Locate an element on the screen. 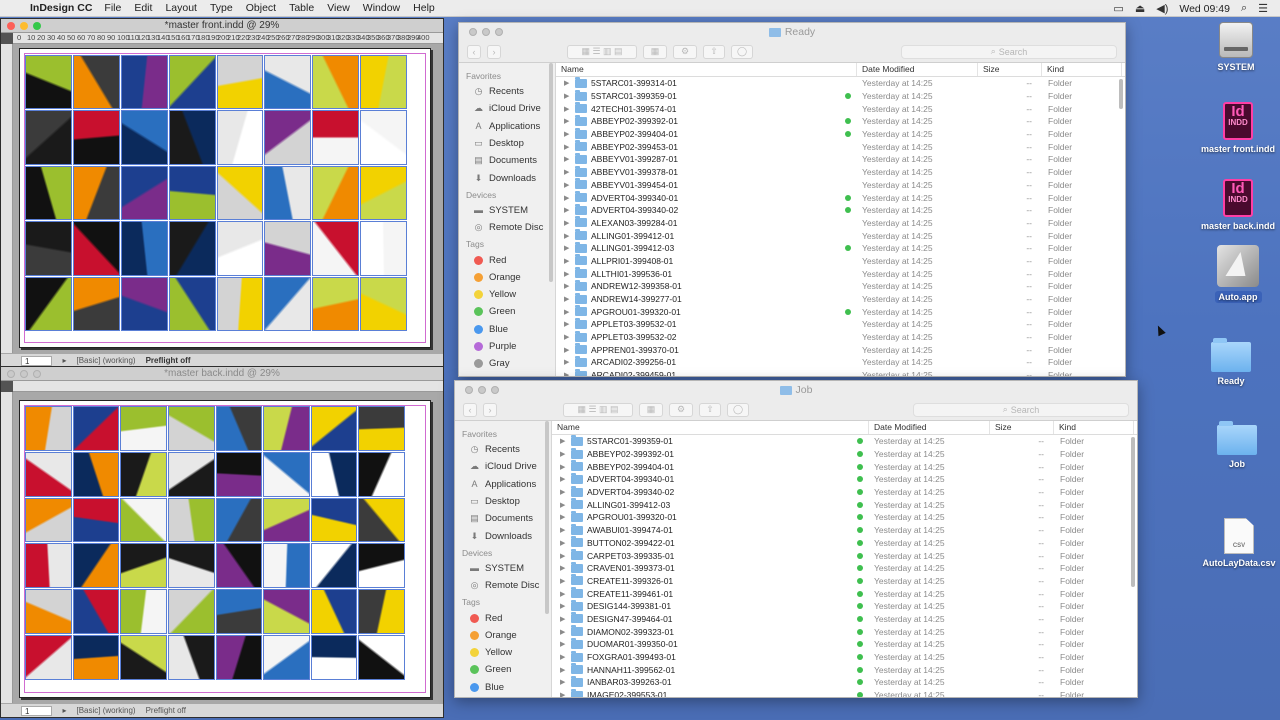 This screenshot has height=720, width=1280. desktop-icon-autolaydata-csv: CSV AutoLayData.csv is located at coordinates (1237, 543).